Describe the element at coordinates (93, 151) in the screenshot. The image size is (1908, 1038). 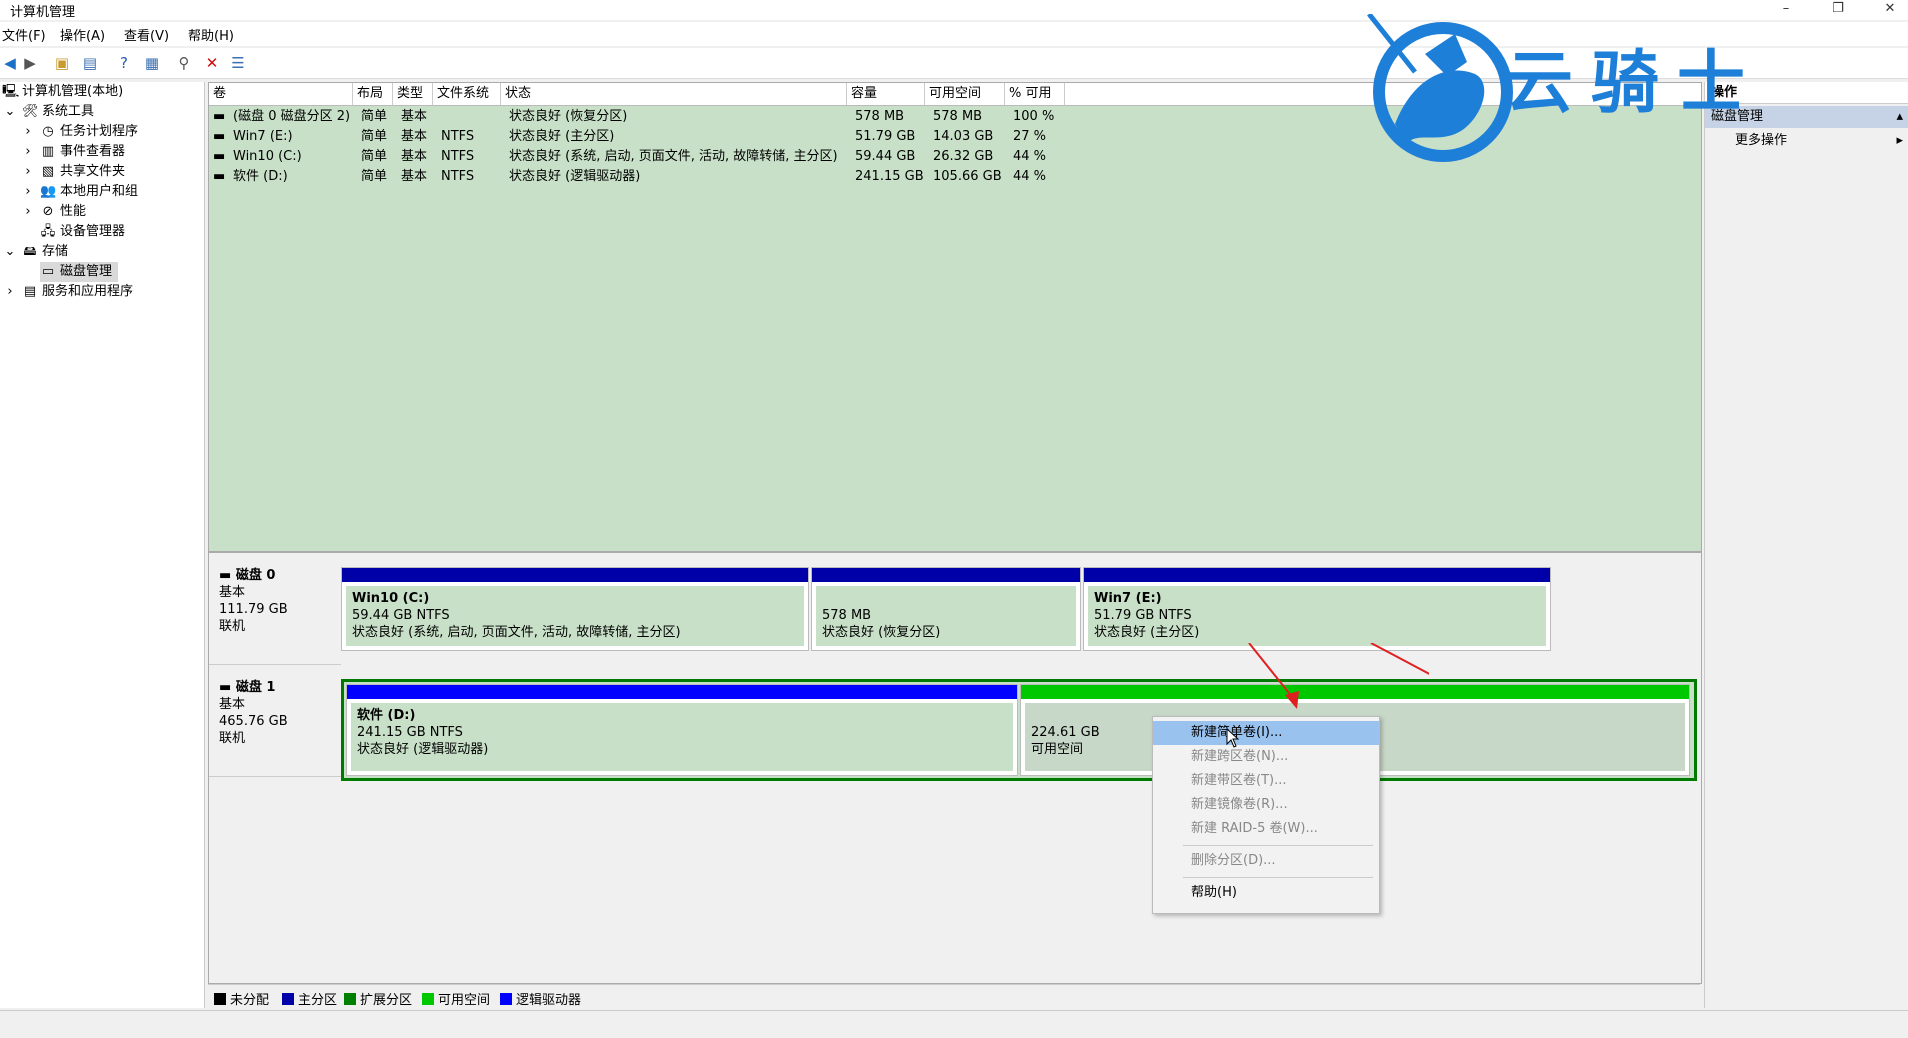
I see `tree-event-viewer-label: 事件查看器` at that location.